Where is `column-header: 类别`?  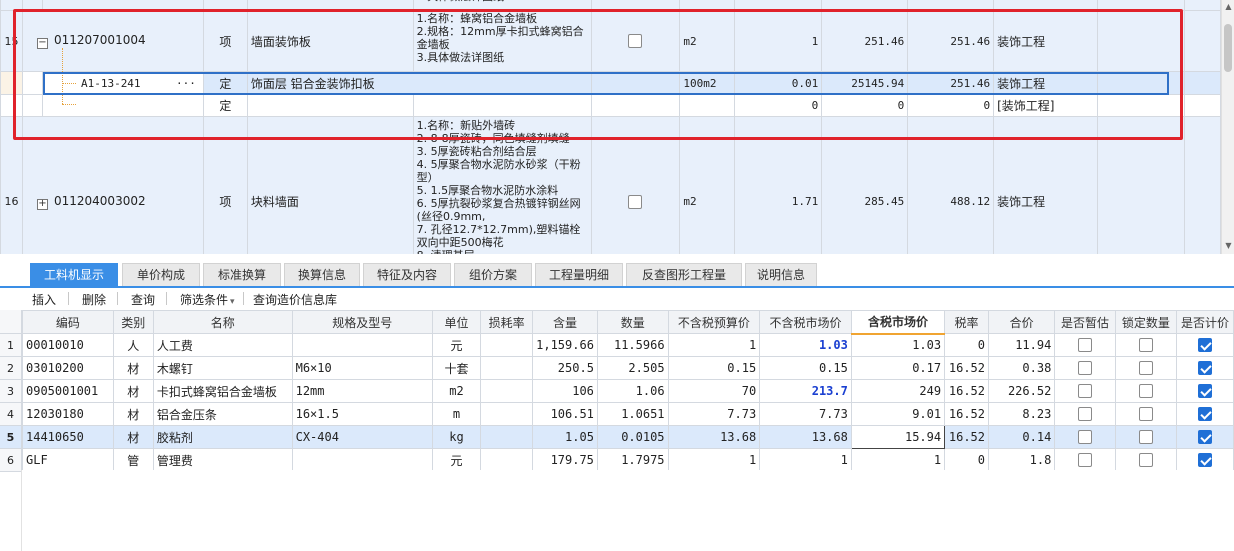
column-header: 类别 is located at coordinates (133, 322).